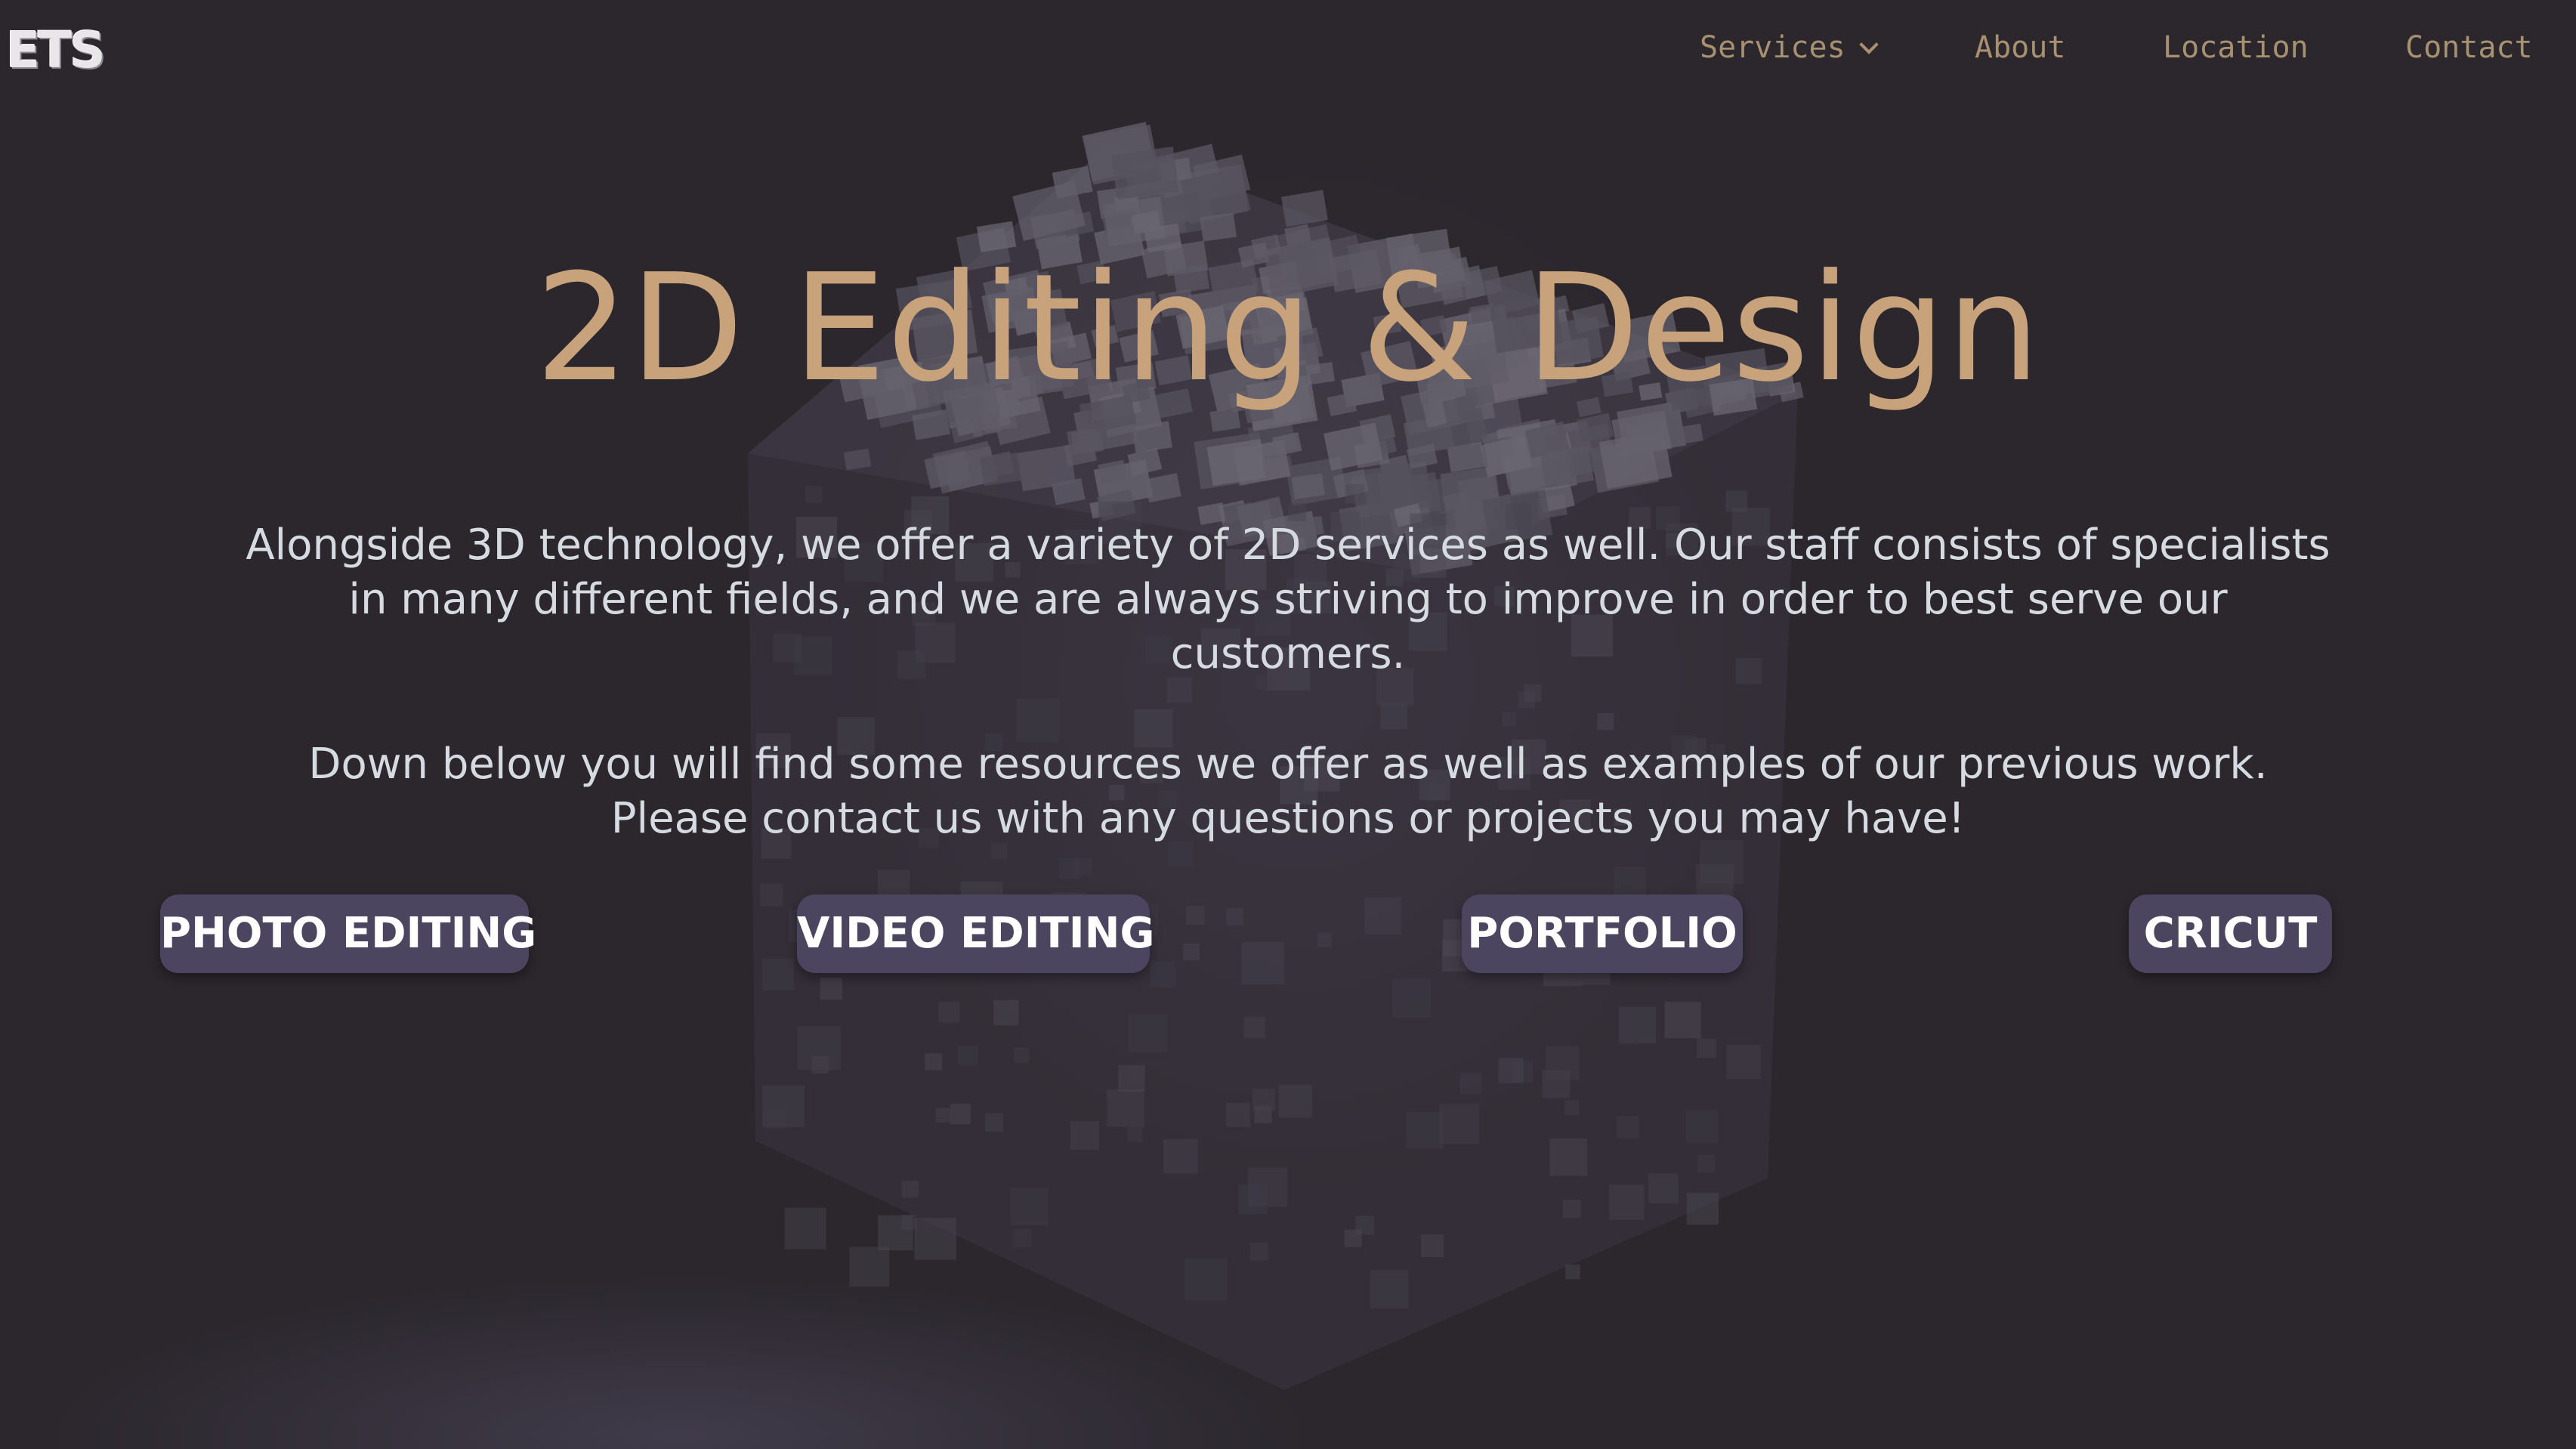 The image size is (2576, 1449). What do you see at coordinates (348, 933) in the screenshot?
I see `photo-editing-button: PHOTO EDITING` at bounding box center [348, 933].